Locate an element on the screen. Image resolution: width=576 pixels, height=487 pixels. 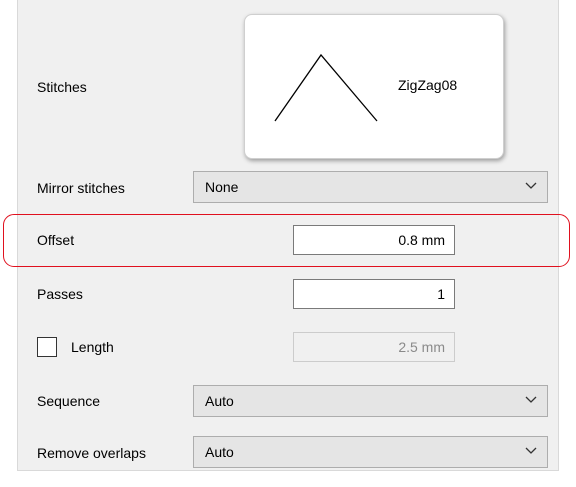
zigzag-peak-icon is located at coordinates (326, 87).